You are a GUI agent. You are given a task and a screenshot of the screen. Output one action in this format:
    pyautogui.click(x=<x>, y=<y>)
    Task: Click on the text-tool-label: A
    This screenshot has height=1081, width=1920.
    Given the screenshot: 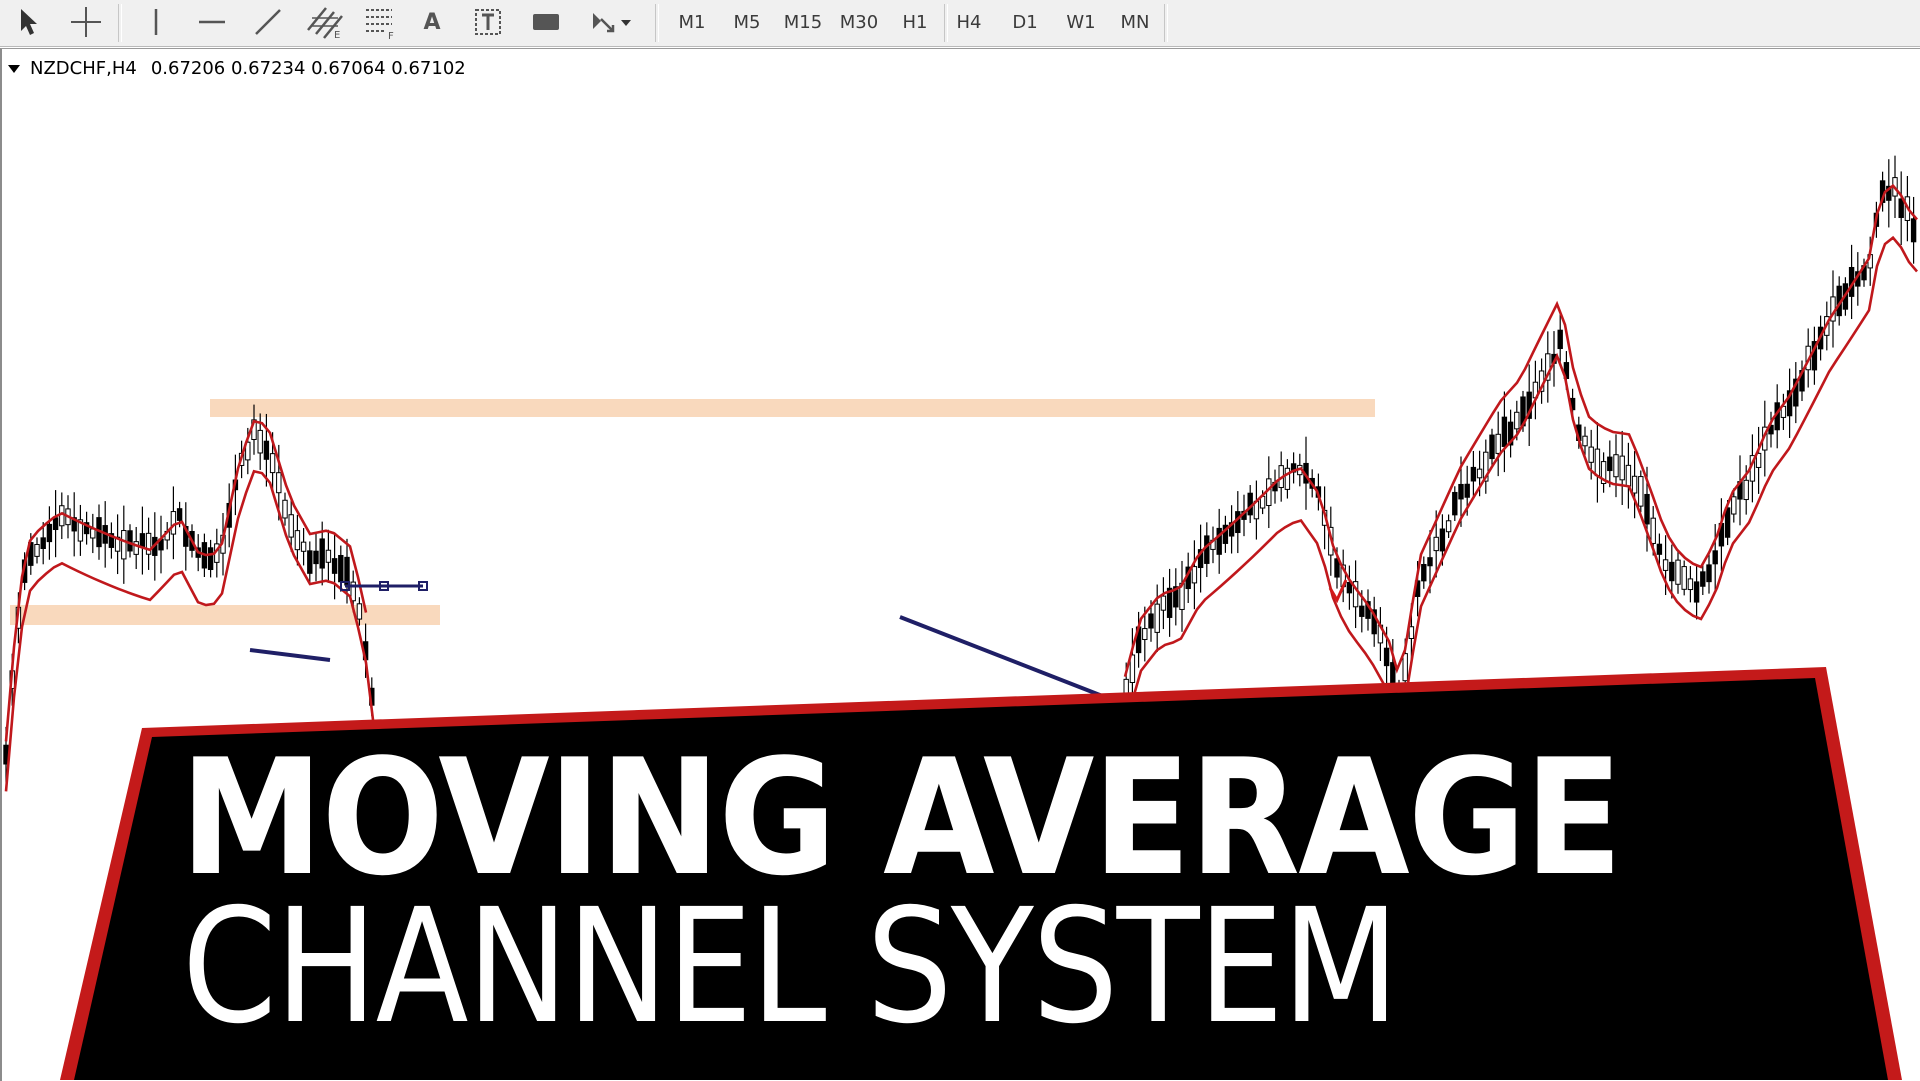 What is the action you would take?
    pyautogui.click(x=432, y=22)
    